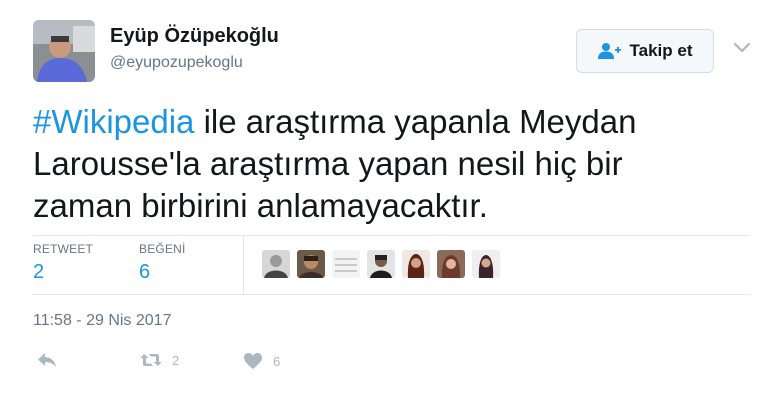  Describe the element at coordinates (243, 265) in the screenshot. I see `stat-divider` at that location.